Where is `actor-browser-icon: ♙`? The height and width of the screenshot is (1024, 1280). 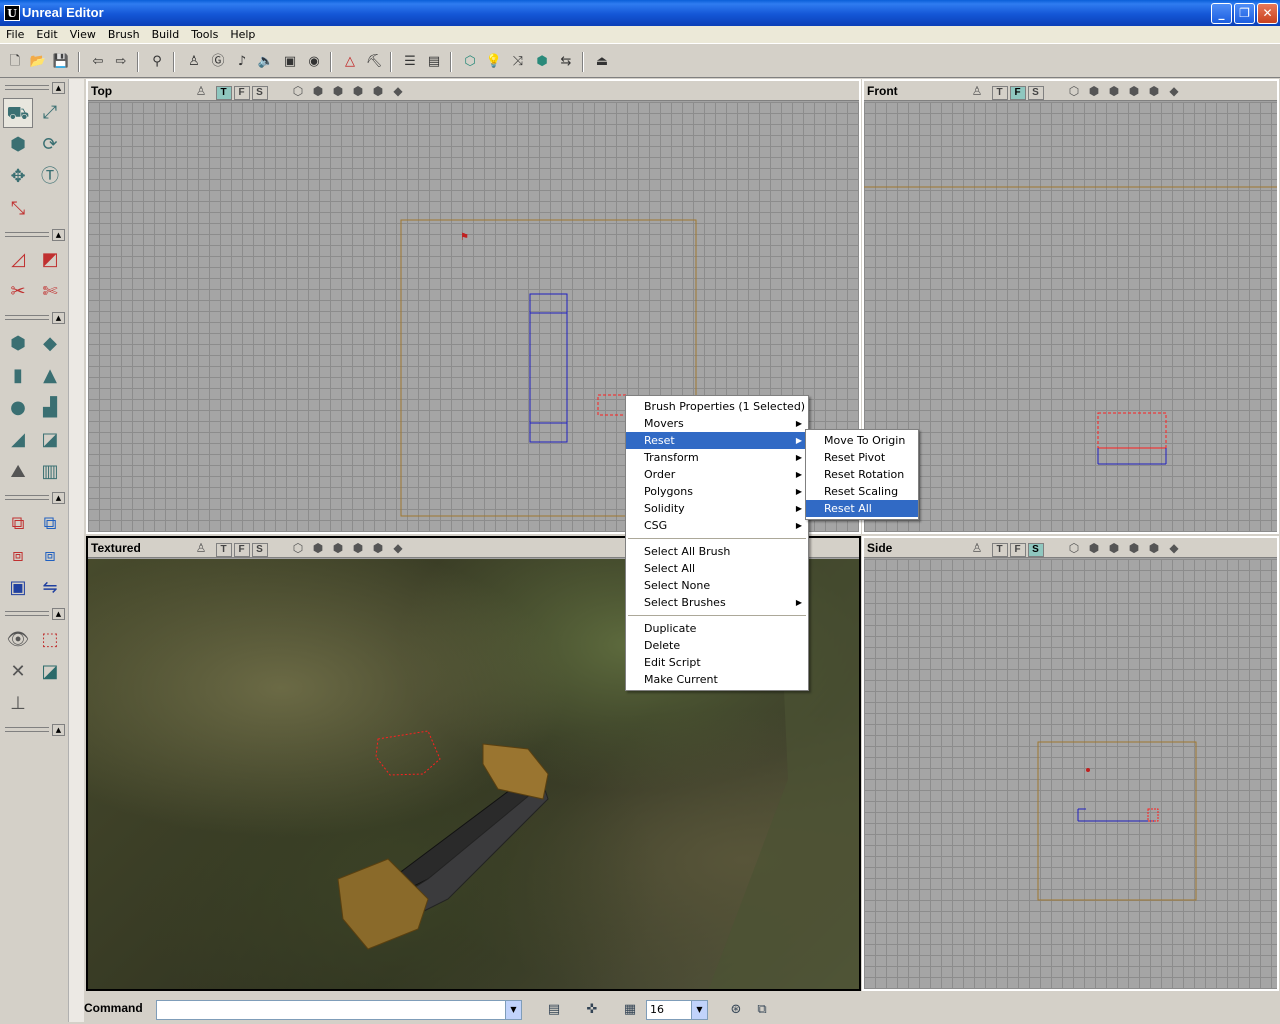
actor-browser-icon: ♙ is located at coordinates (194, 62).